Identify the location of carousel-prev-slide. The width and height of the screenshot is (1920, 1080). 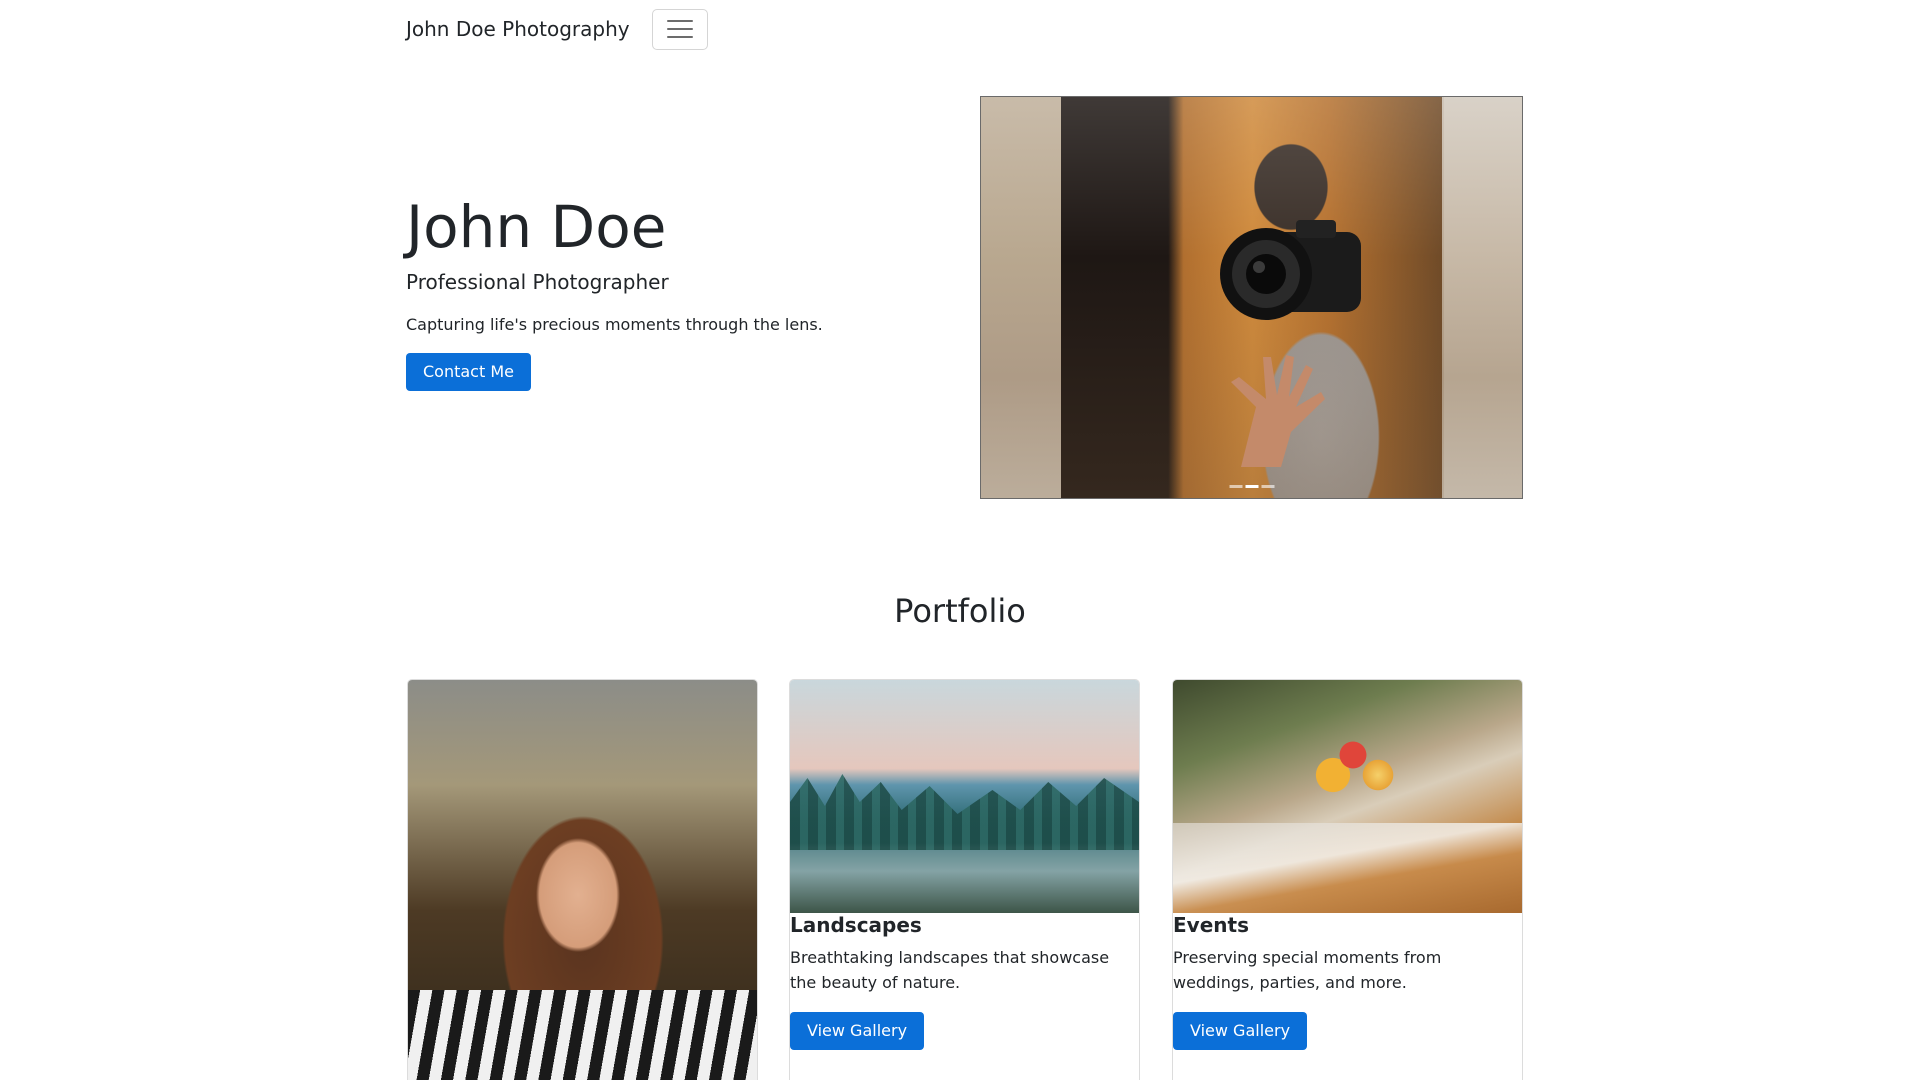
(1021, 297).